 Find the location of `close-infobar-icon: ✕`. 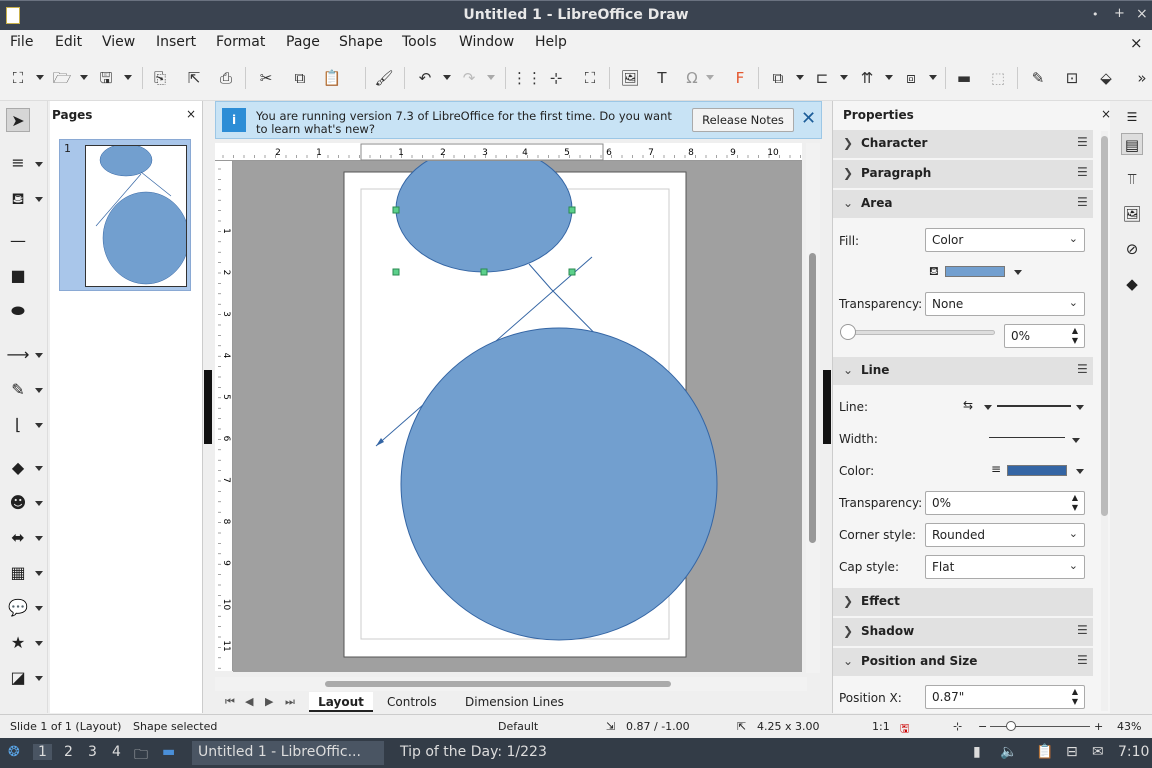

close-infobar-icon: ✕ is located at coordinates (808, 118).